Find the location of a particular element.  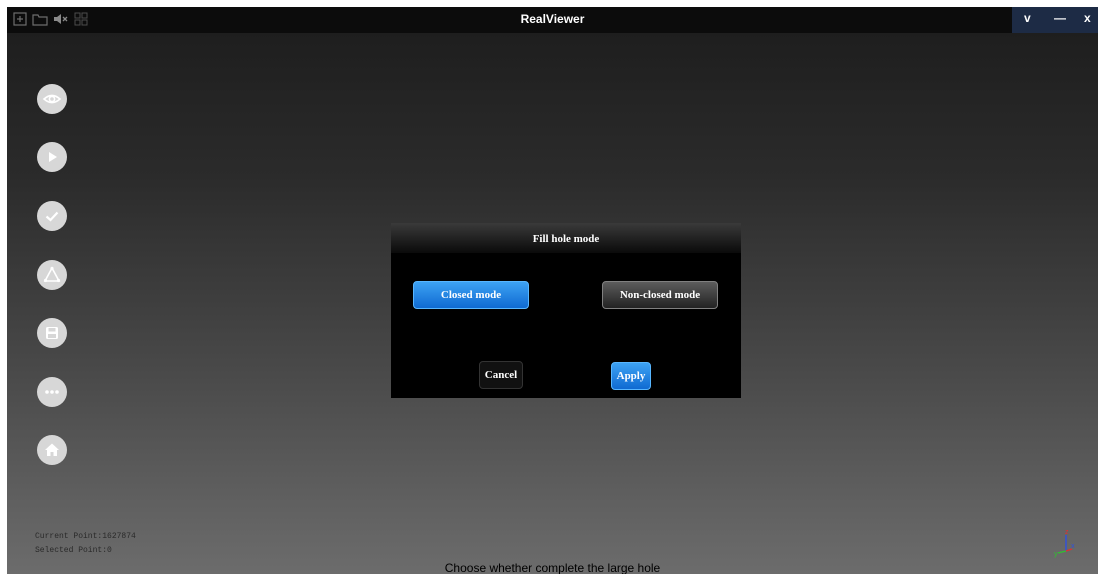

dialog-title: Fill hole mode is located at coordinates (566, 239).